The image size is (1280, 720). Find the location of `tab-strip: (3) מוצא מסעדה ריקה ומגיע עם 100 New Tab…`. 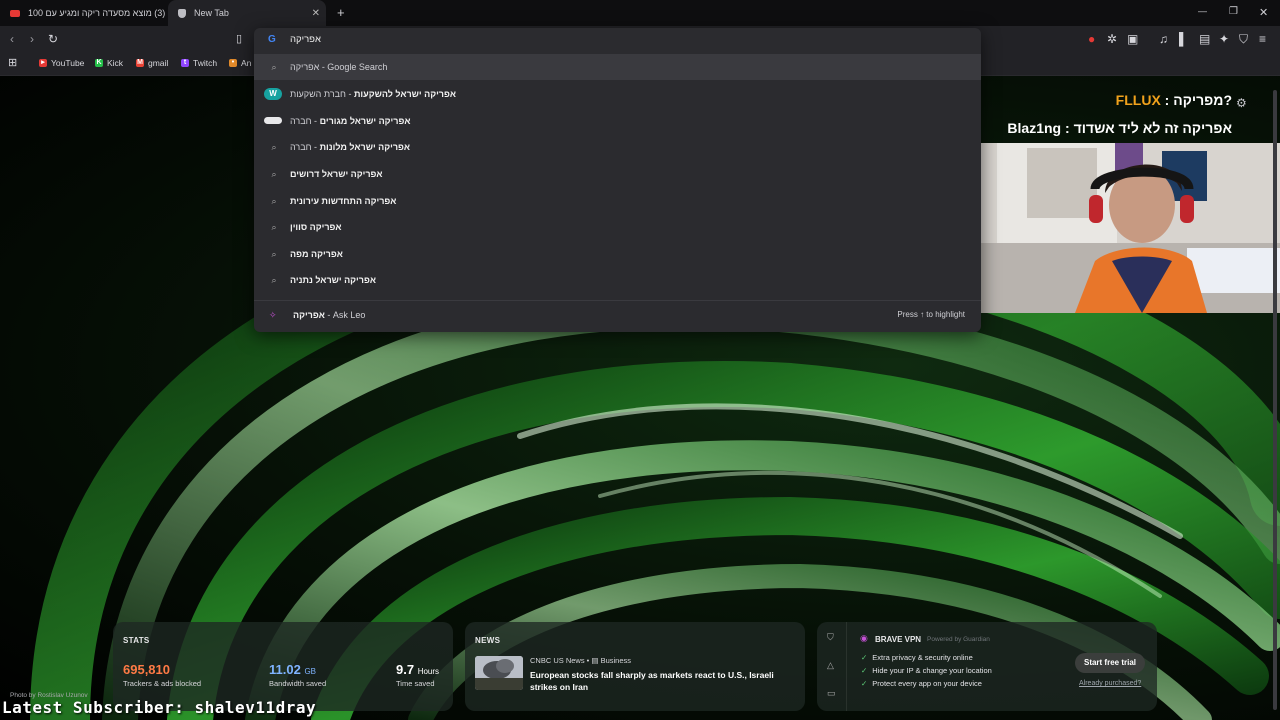

tab-strip: (3) מוצא מסעדה ריקה ומגיע עם 100 New Tab… is located at coordinates (640, 13).